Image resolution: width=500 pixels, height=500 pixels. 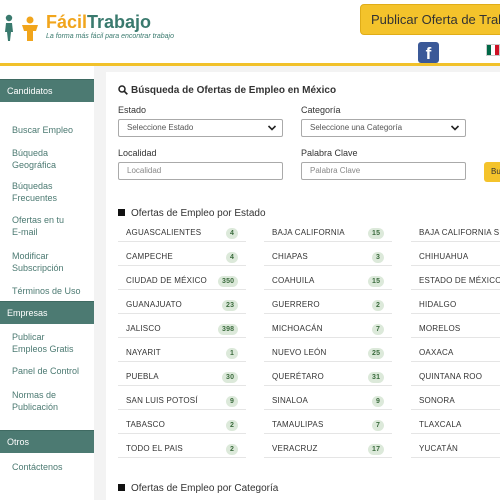 What do you see at coordinates (137, 153) in the screenshot?
I see `localidad-label: Localidad` at bounding box center [137, 153].